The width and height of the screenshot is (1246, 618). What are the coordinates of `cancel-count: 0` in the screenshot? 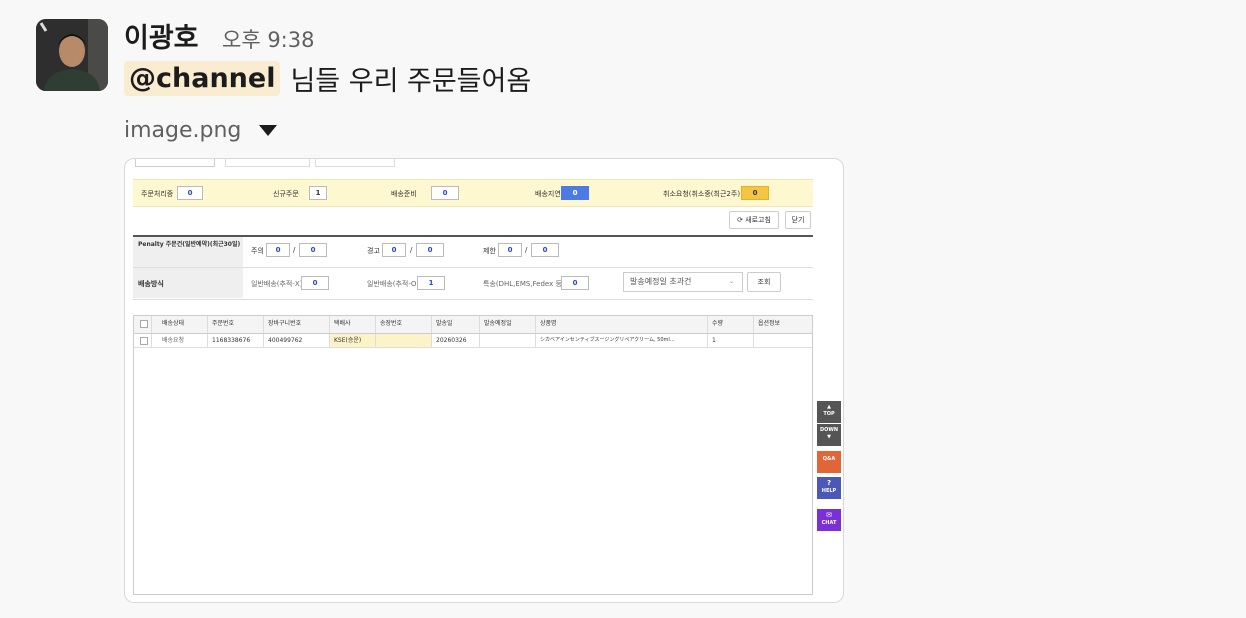 It's located at (755, 193).